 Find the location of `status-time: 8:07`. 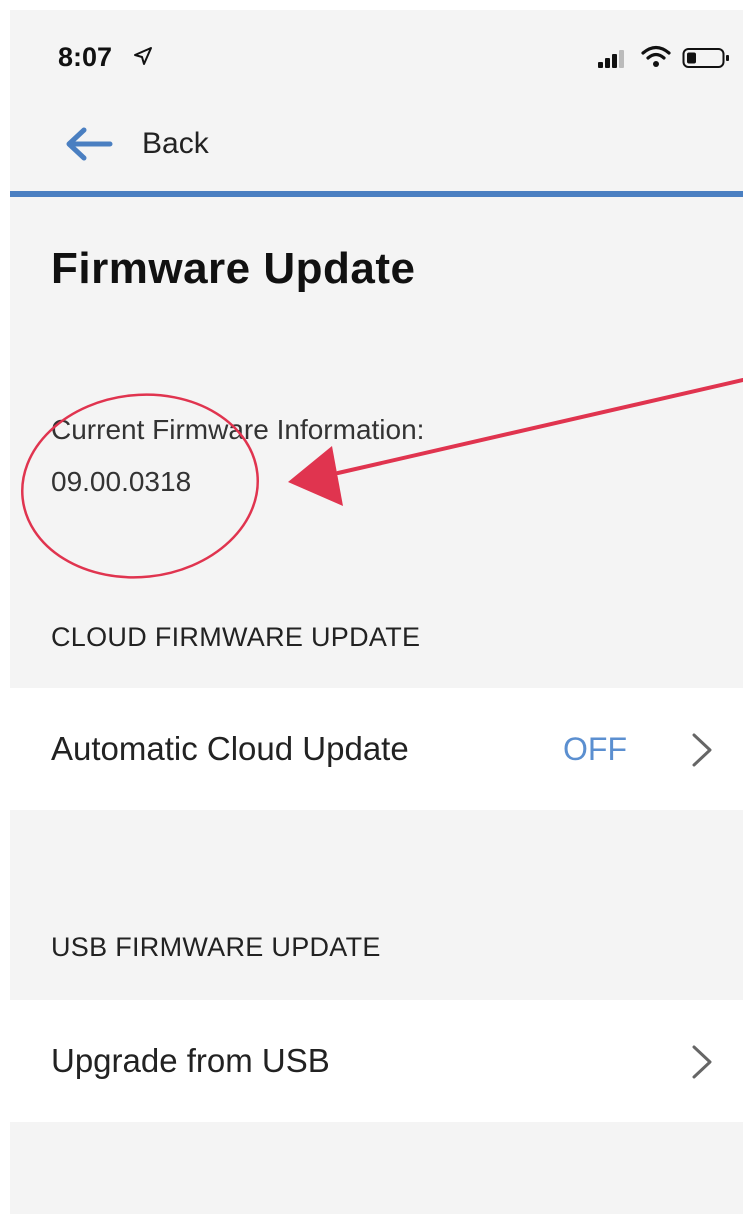

status-time: 8:07 is located at coordinates (85, 57).